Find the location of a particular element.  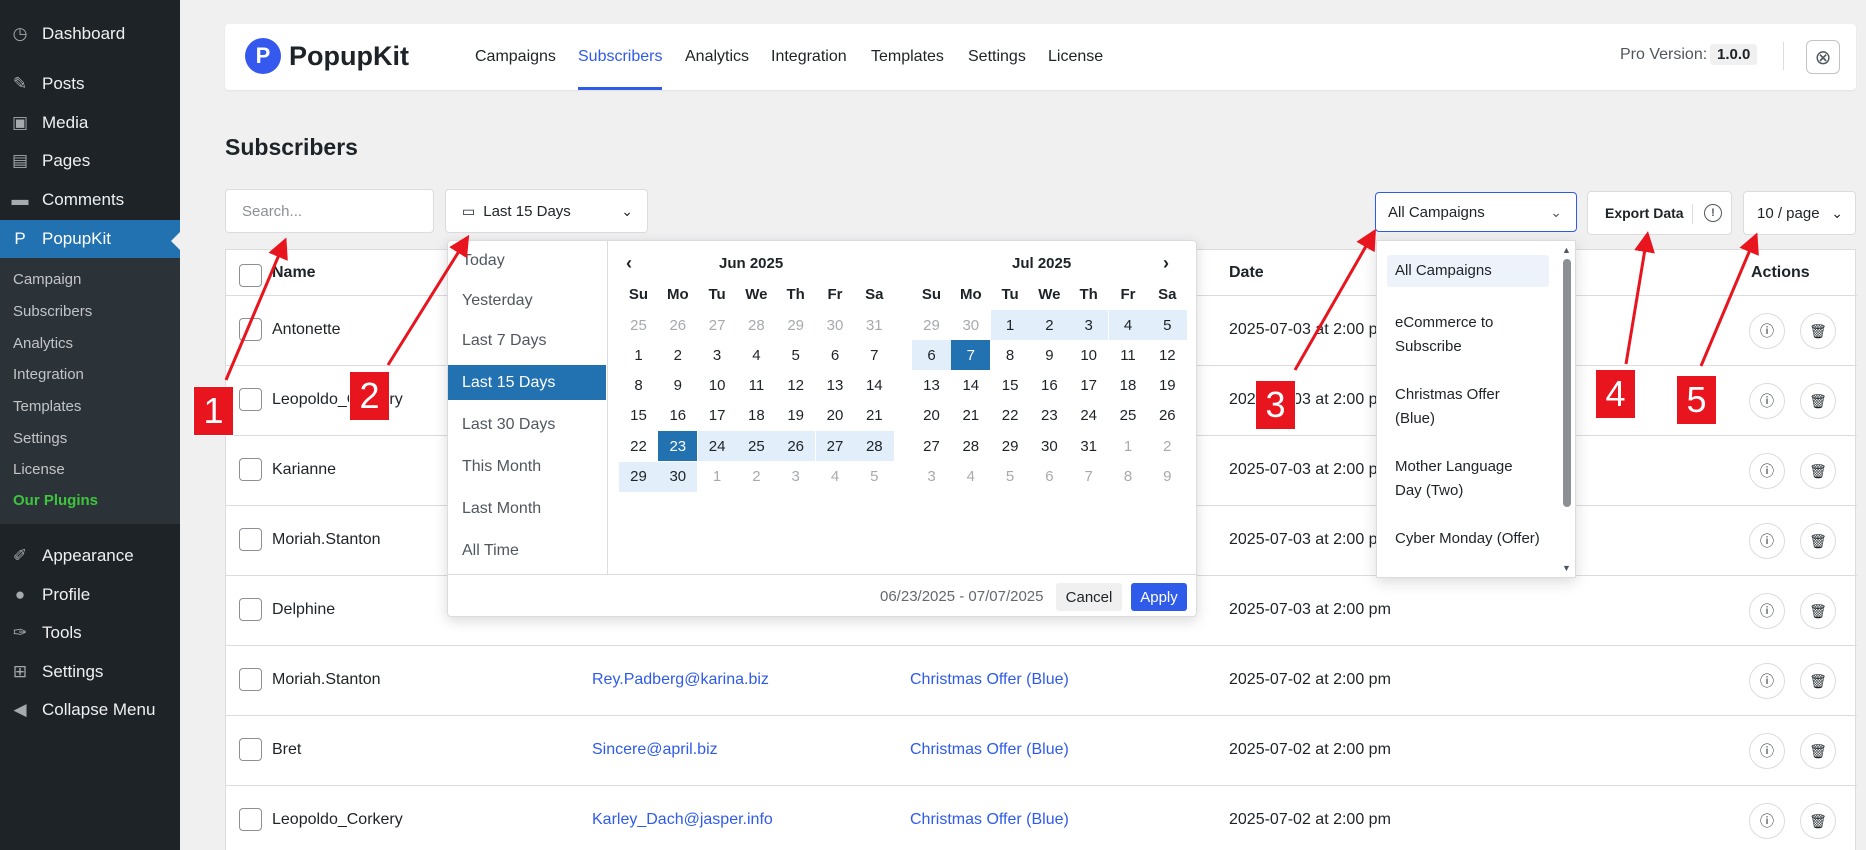

calendar-day: 20 is located at coordinates (835, 416).